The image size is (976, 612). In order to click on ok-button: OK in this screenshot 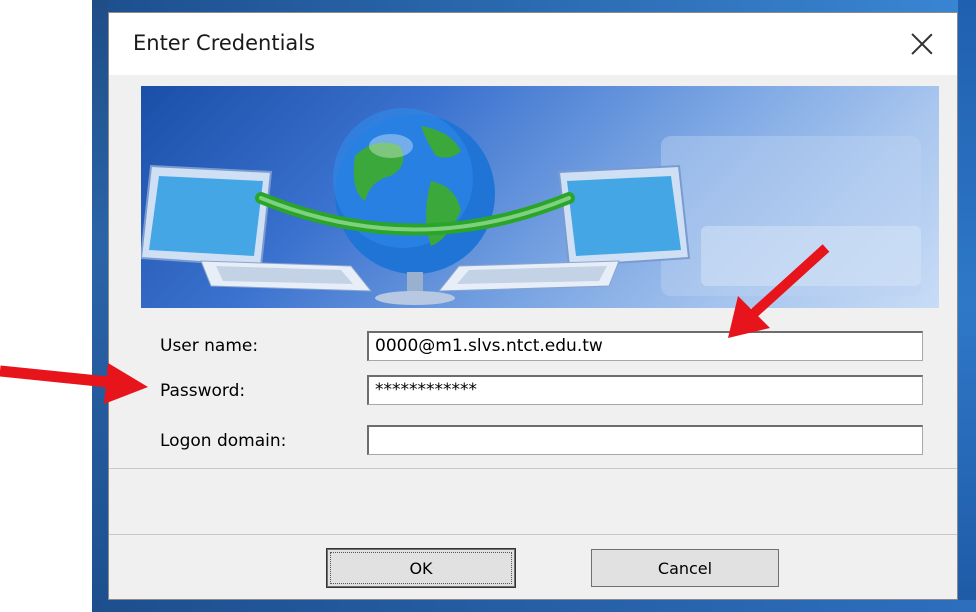, I will do `click(421, 568)`.